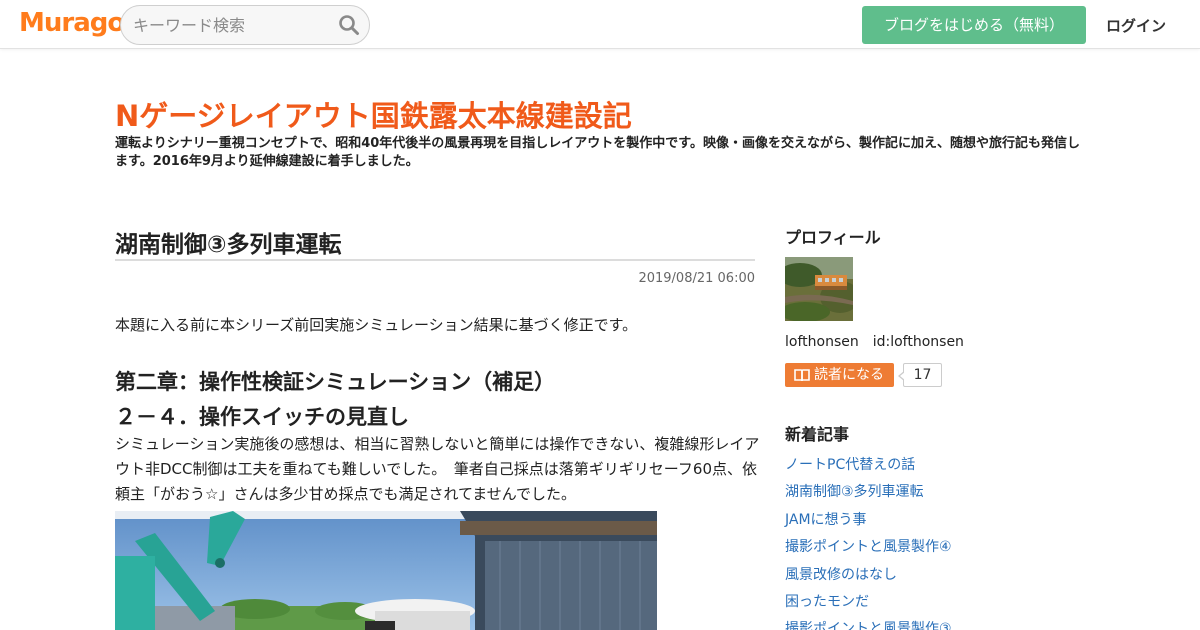 This screenshot has width=1200, height=630. I want to click on subsection-heading: ２－４．操作スイッチの見直し, so click(262, 417).